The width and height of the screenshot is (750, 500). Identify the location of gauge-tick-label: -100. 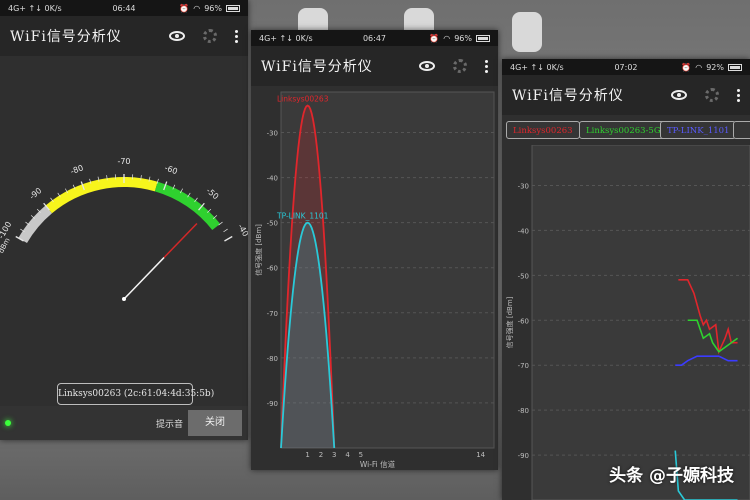
(6, 230).